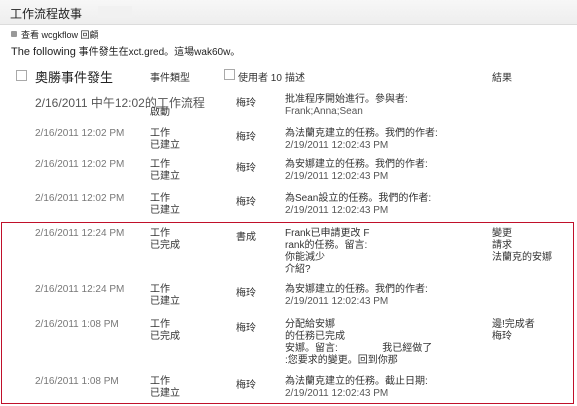  Describe the element at coordinates (502, 78) in the screenshot. I see `column-header-outcome: 結果` at that location.